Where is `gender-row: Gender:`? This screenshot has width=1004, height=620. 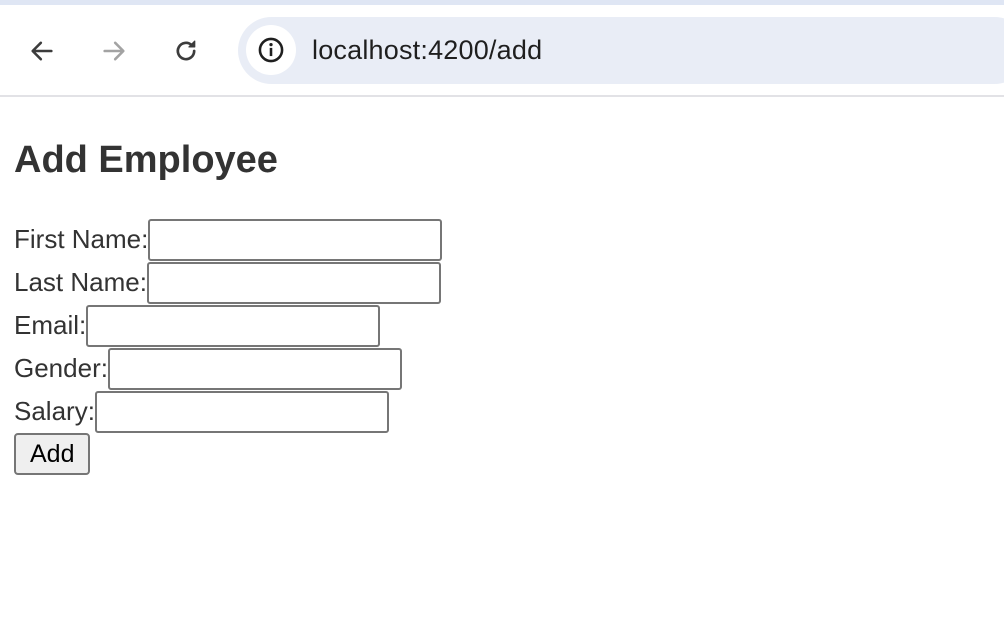
gender-row: Gender: is located at coordinates (228, 368).